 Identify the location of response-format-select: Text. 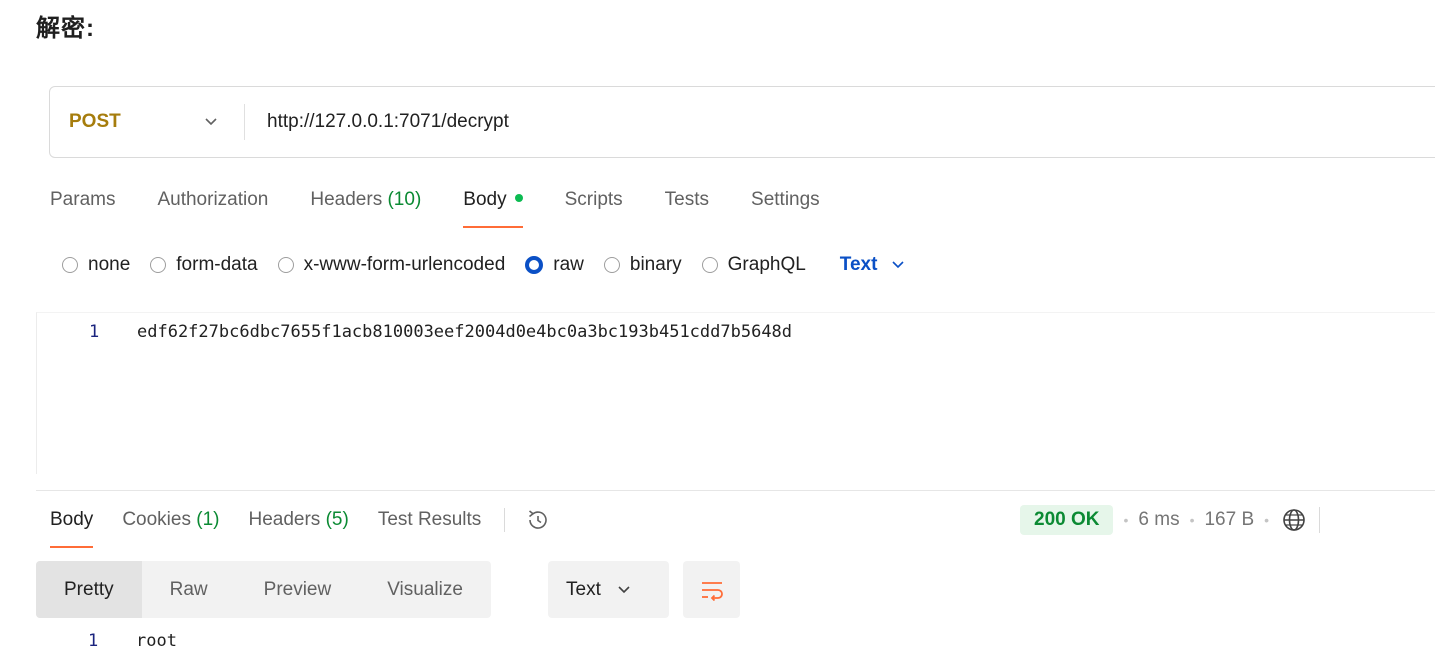
(608, 589).